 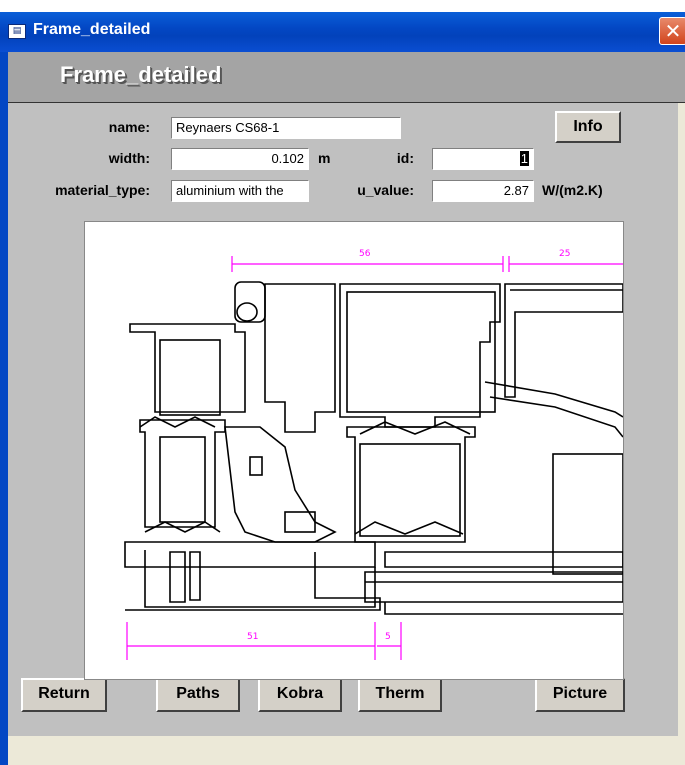 What do you see at coordinates (324, 158) in the screenshot?
I see `width-unit: m` at bounding box center [324, 158].